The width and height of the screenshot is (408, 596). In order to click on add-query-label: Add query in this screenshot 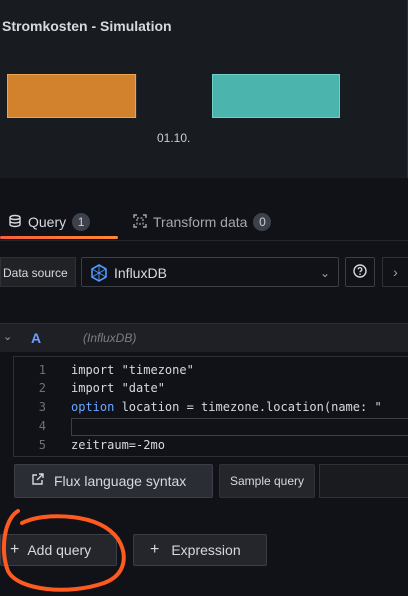, I will do `click(59, 550)`.